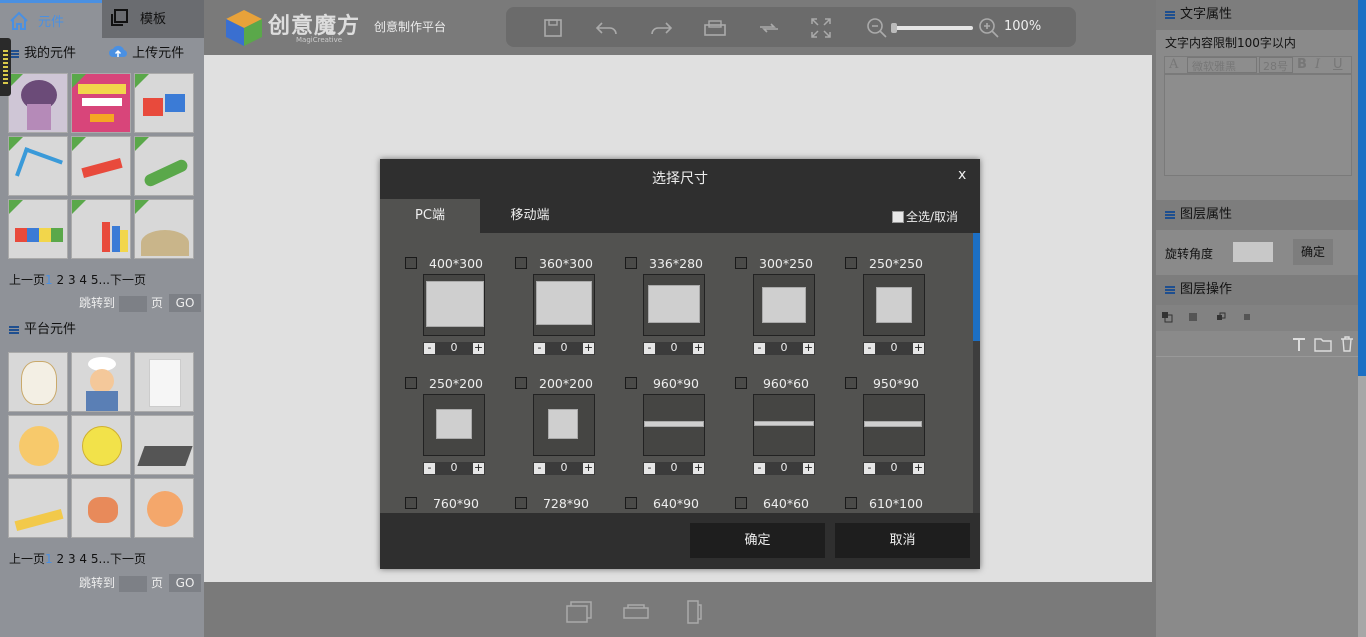  Describe the element at coordinates (877, 28) in the screenshot. I see `zoom-out-icon` at that location.